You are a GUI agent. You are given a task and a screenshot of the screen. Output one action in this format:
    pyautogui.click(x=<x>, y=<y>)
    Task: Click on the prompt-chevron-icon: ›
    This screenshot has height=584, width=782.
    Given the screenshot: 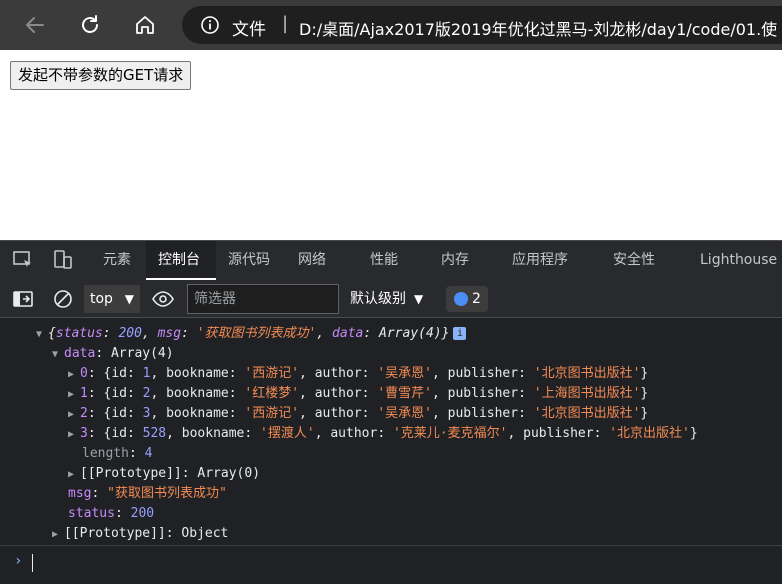 What is the action you would take?
    pyautogui.click(x=18, y=561)
    